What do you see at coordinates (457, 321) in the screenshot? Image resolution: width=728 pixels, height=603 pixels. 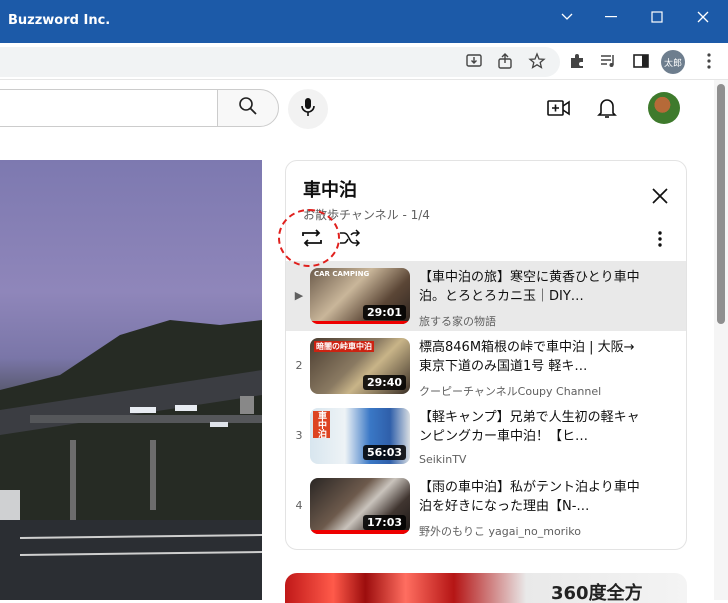 I see `channel-name: 旅する家の物語` at bounding box center [457, 321].